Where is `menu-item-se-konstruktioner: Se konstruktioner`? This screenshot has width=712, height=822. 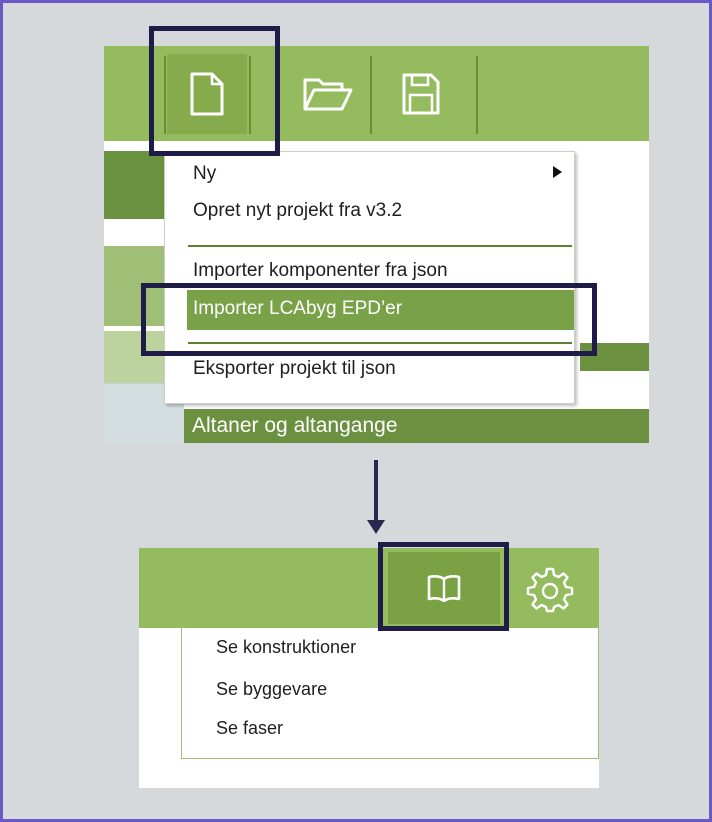
menu-item-se-konstruktioner: Se konstruktioner is located at coordinates (286, 647).